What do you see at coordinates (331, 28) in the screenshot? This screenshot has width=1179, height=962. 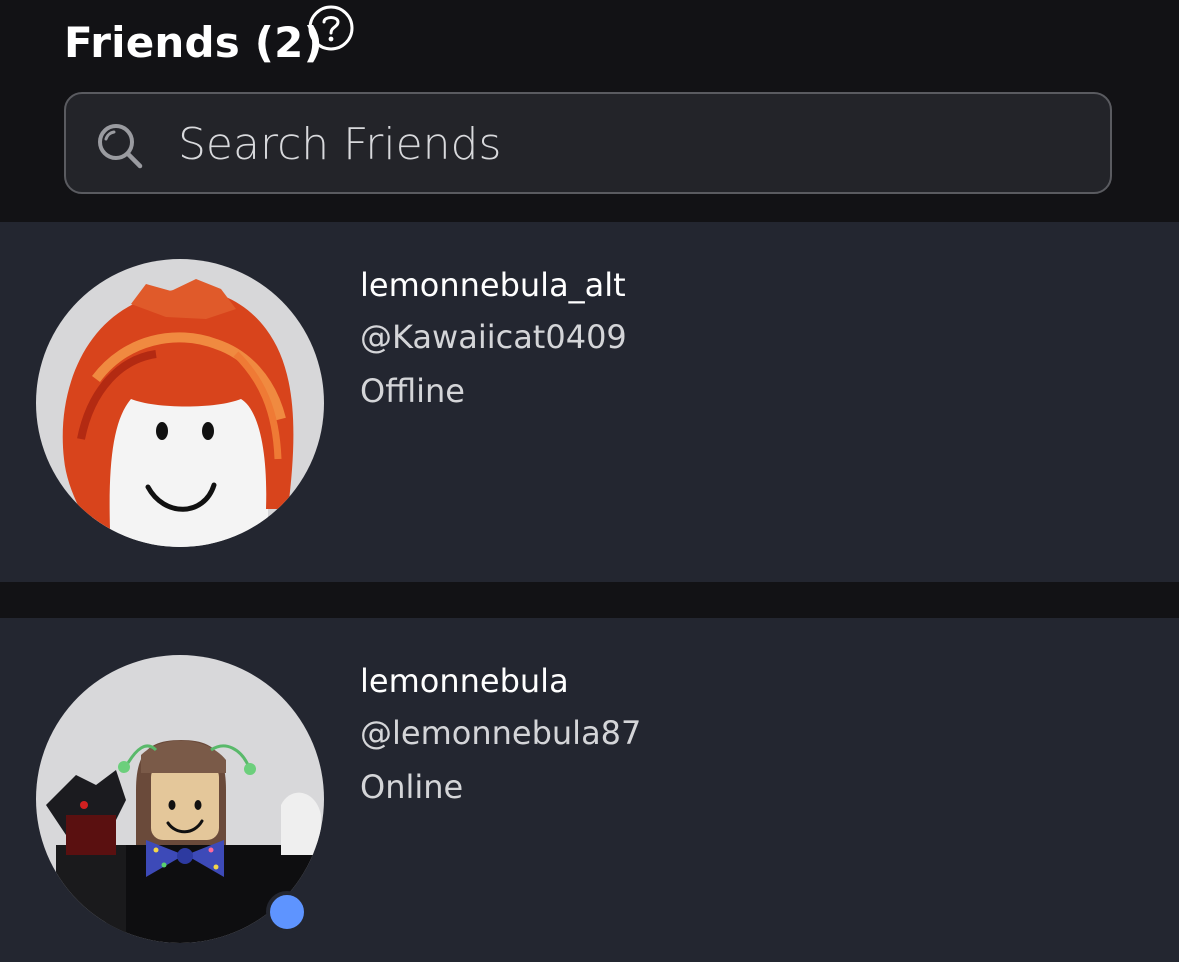 I see `question-circle-icon` at bounding box center [331, 28].